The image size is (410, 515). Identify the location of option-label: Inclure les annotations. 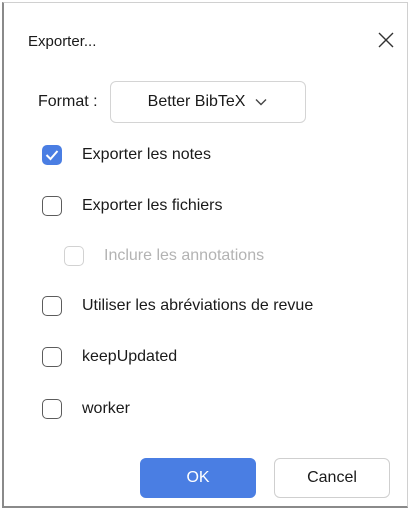
(184, 255).